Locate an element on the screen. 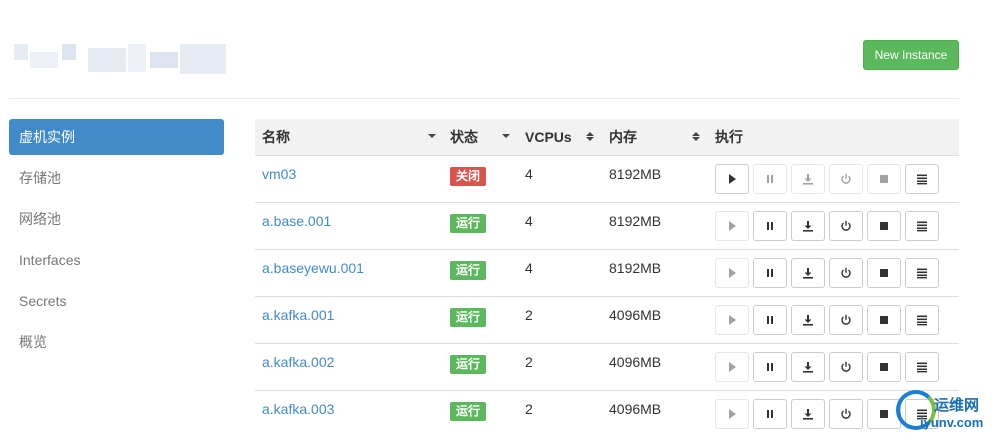 This screenshot has height=436, width=999. column-header-vcpus: VCPUs is located at coordinates (548, 137).